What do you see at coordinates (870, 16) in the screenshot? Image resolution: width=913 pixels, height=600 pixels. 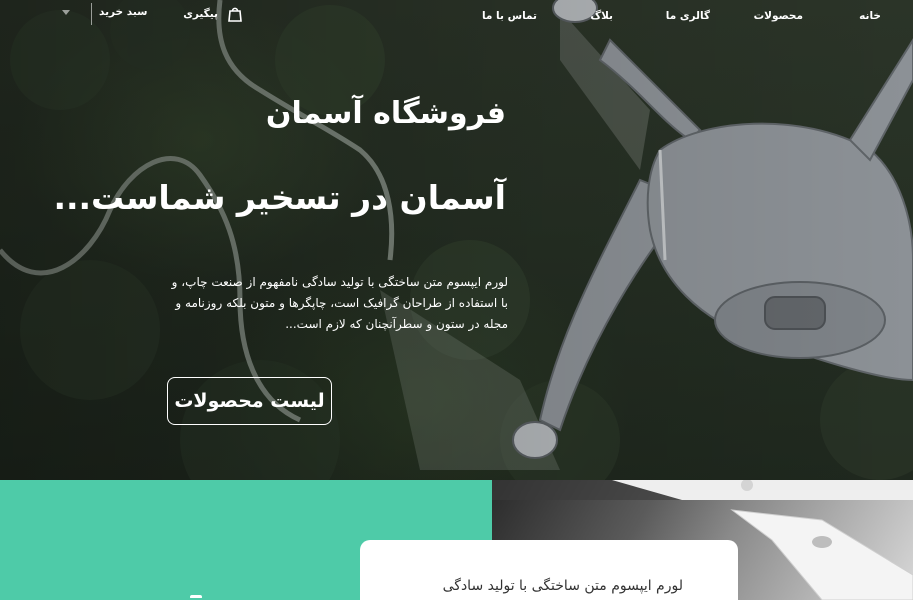 I see `nav-home: خانه` at bounding box center [870, 16].